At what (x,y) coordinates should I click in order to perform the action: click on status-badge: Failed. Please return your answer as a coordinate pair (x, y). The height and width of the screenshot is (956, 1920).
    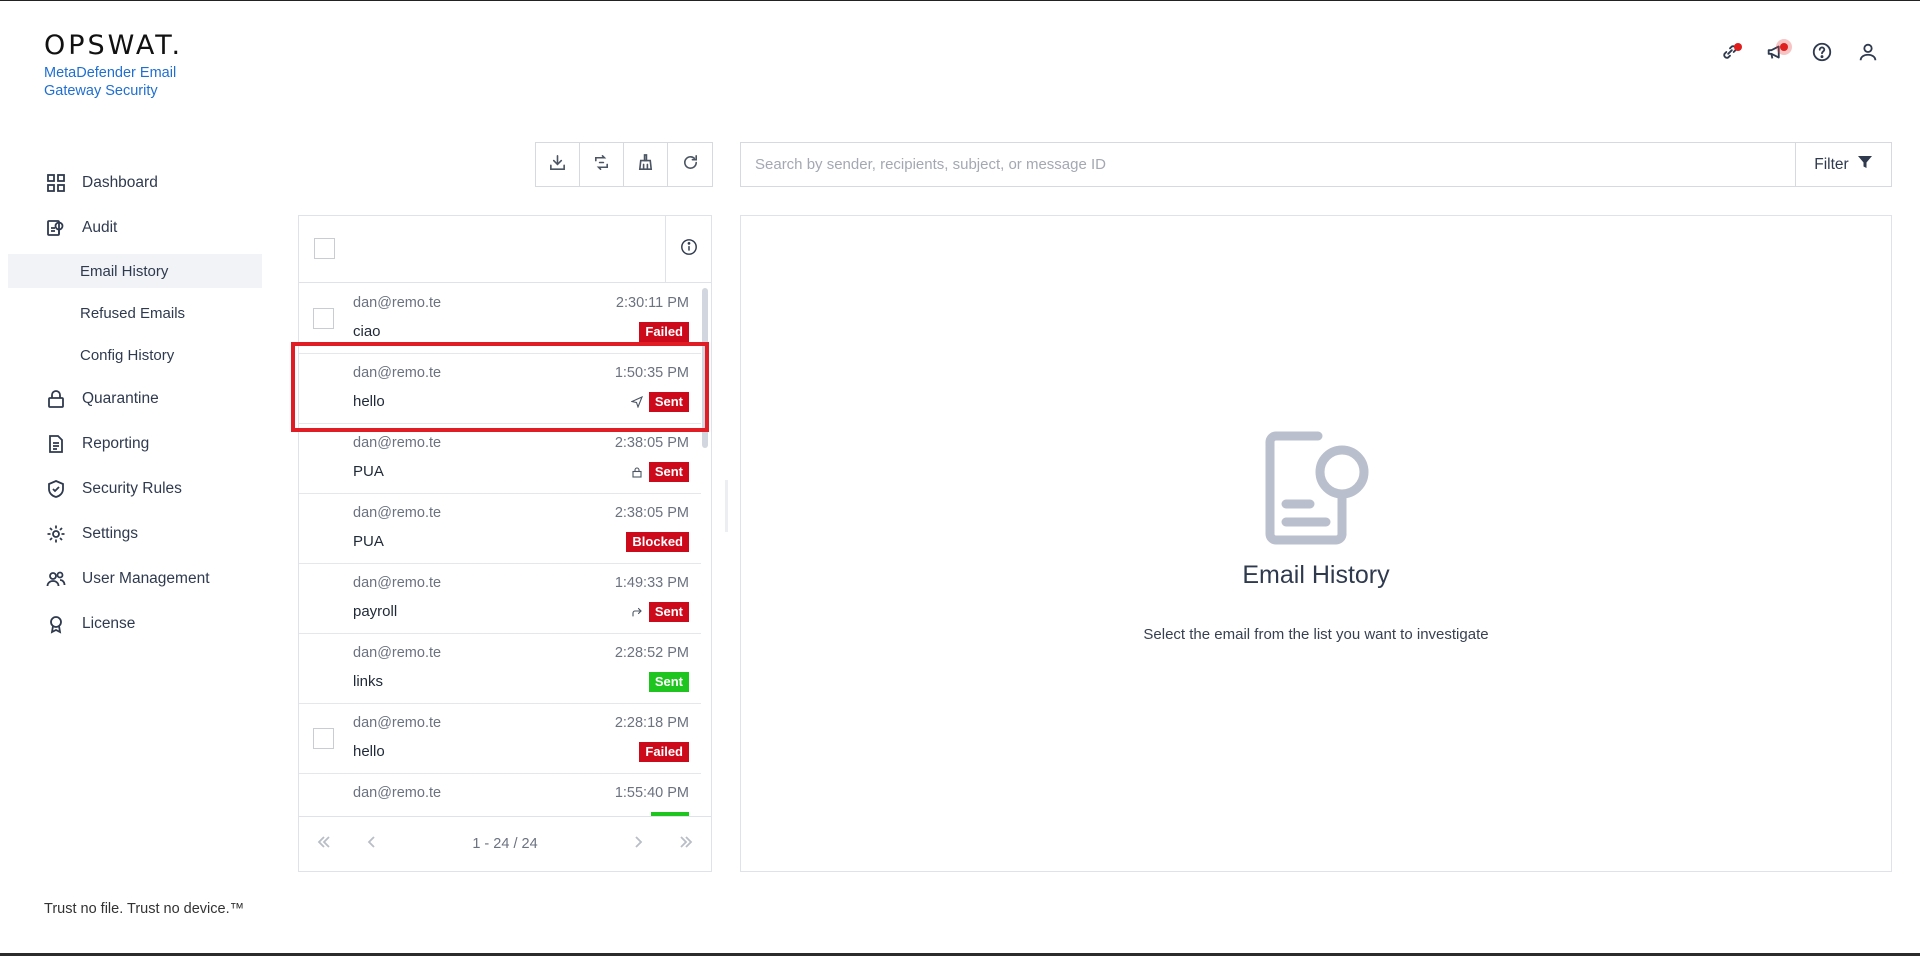
    Looking at the image, I should click on (664, 332).